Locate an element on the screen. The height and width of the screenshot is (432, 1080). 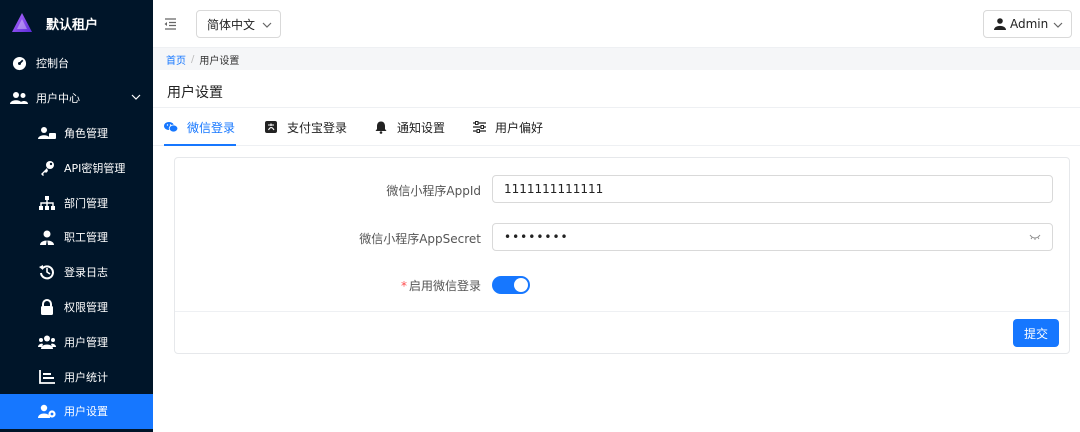
sidebar-item-label: 角色管理 is located at coordinates (86, 133).